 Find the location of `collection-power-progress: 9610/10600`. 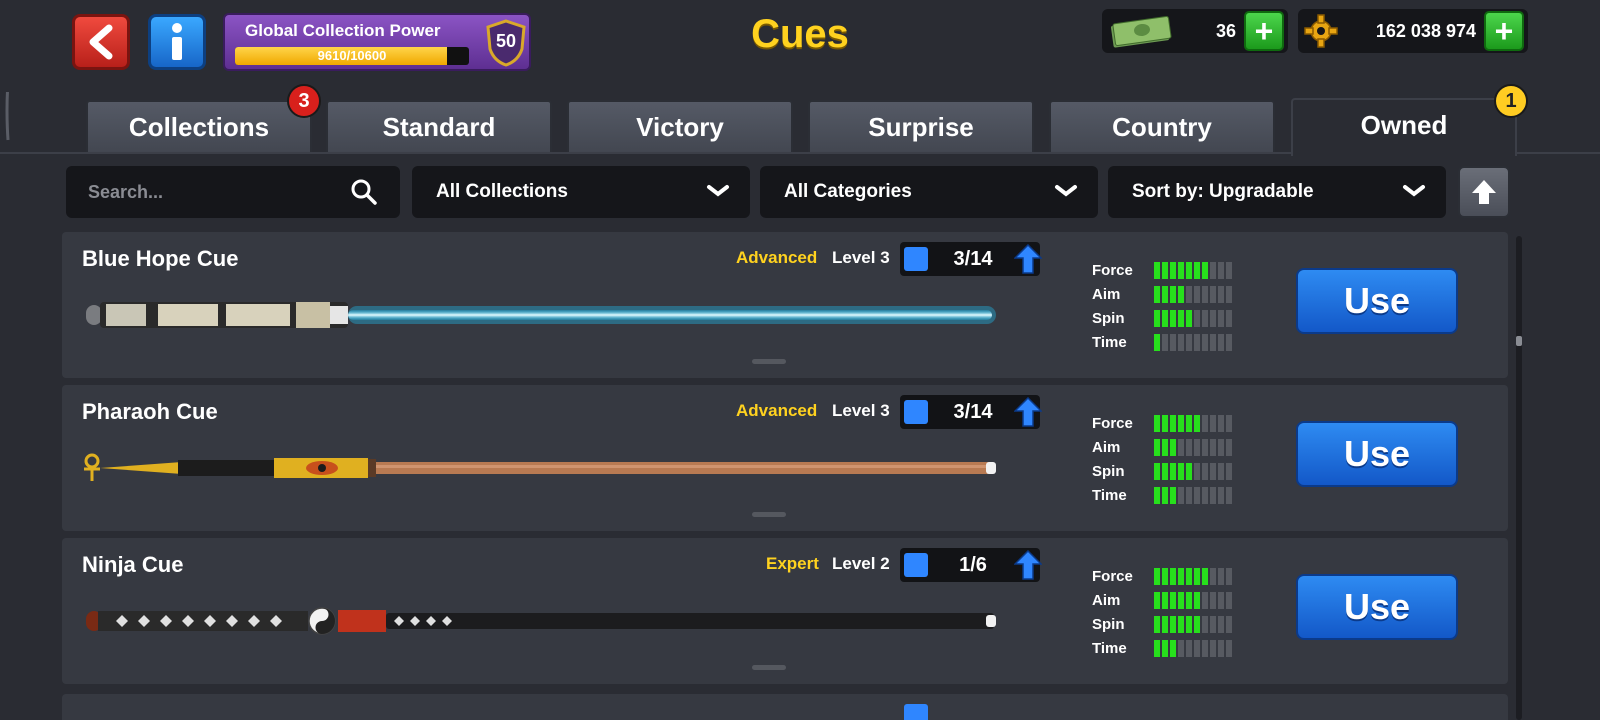

collection-power-progress: 9610/10600 is located at coordinates (352, 55).